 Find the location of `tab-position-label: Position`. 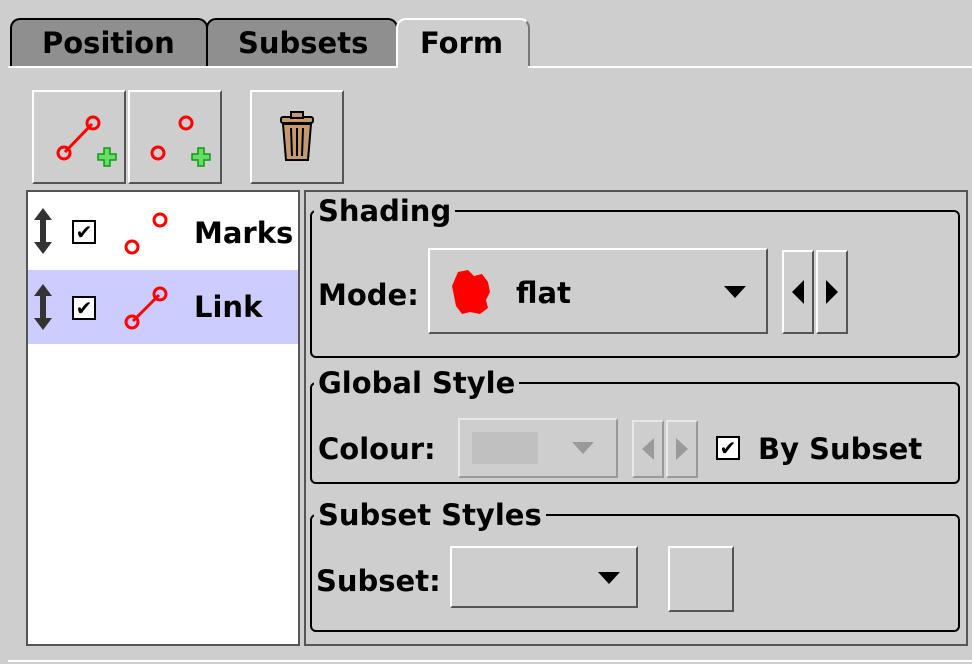

tab-position-label: Position is located at coordinates (108, 43).